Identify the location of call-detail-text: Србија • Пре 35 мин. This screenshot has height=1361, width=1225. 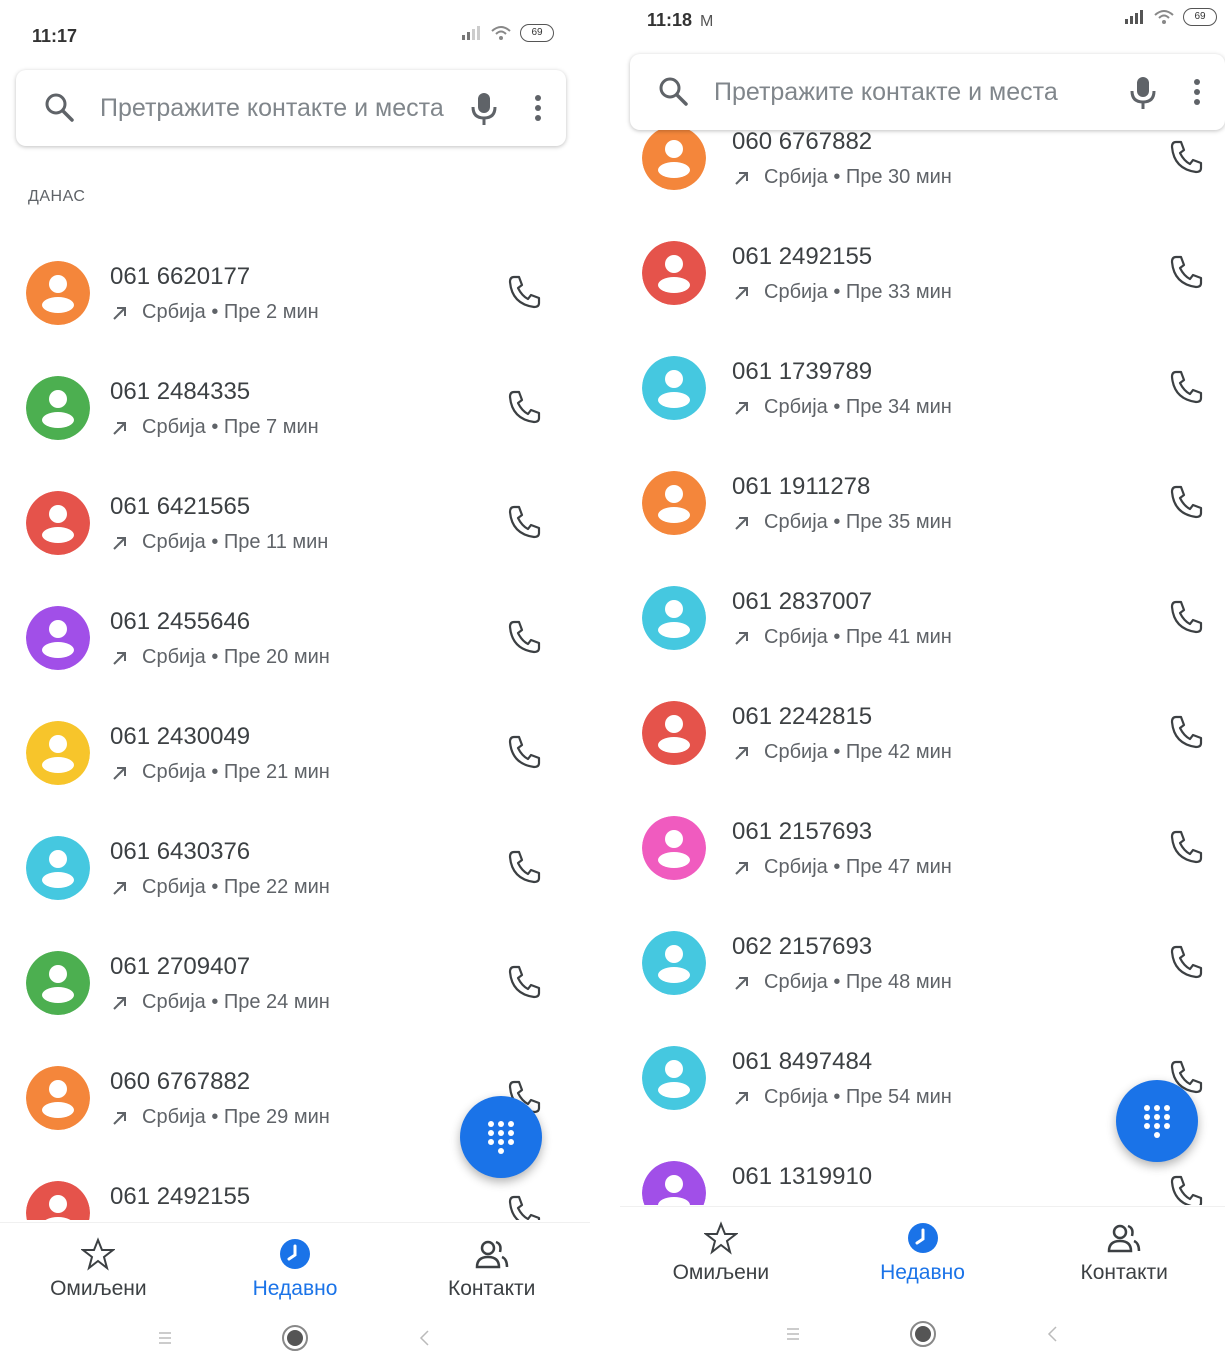
(858, 522).